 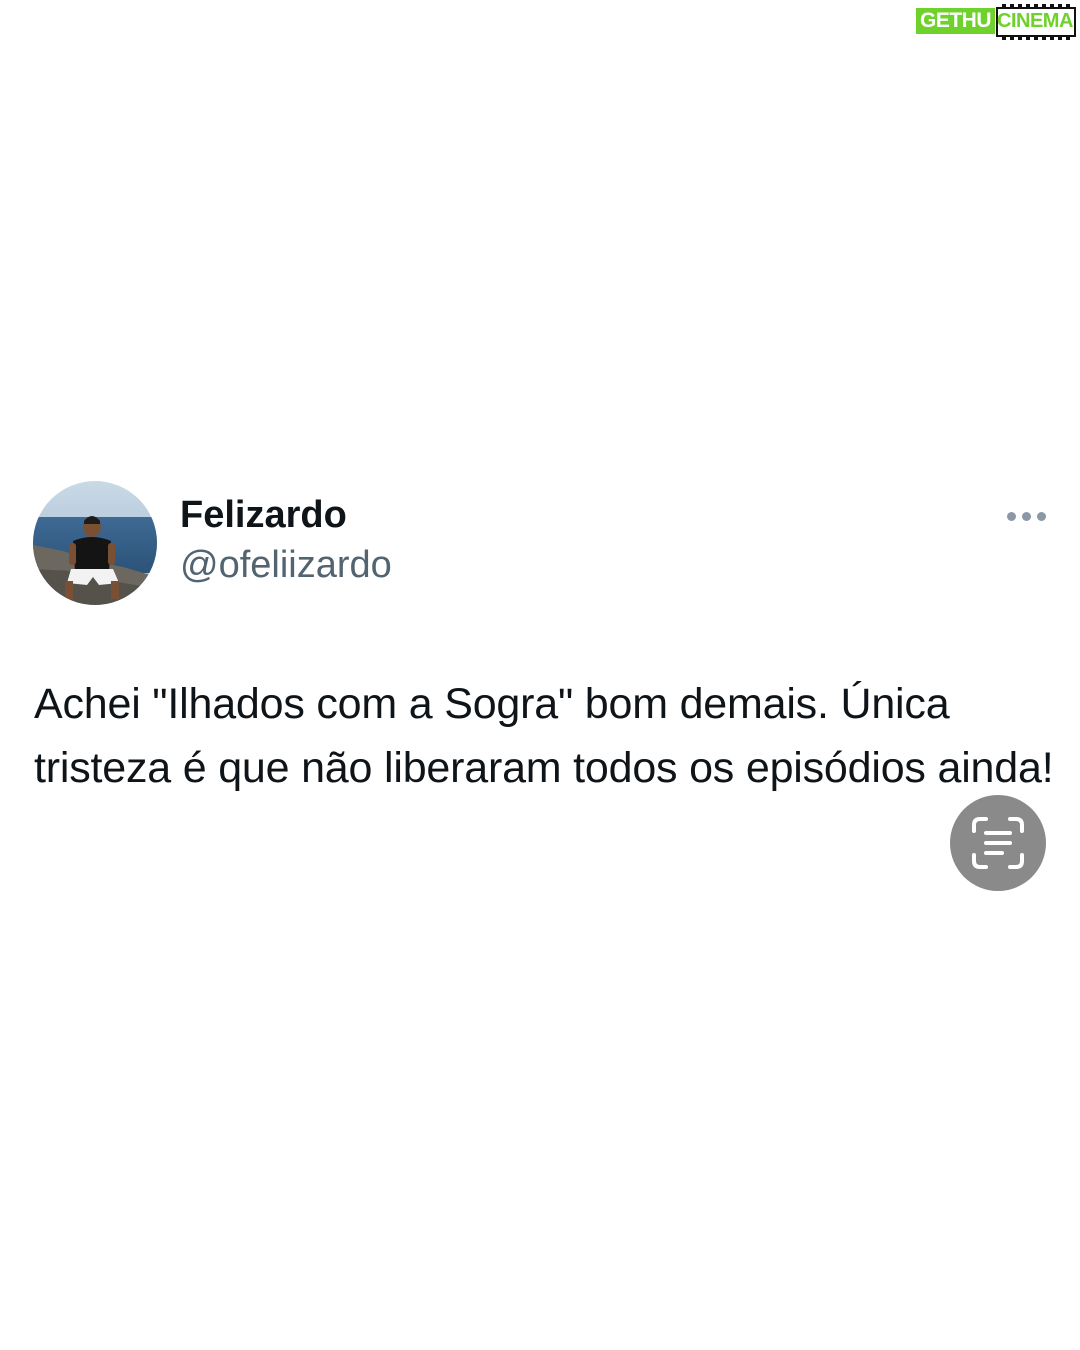 I want to click on watermark-text-gethu: GETHU, so click(x=955, y=21).